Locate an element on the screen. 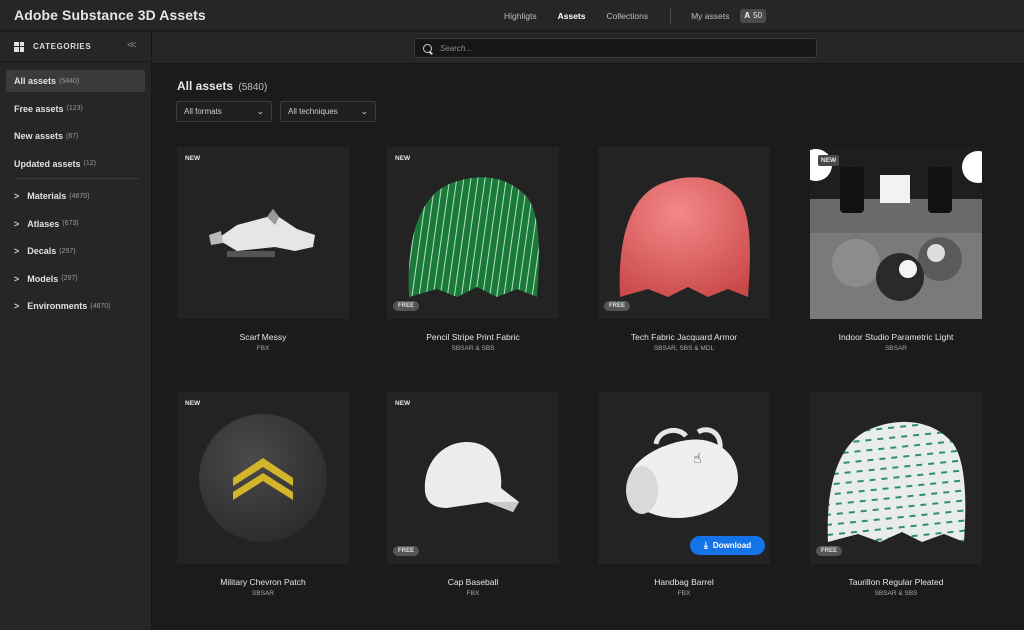 The height and width of the screenshot is (630, 1024). search-bar is located at coordinates (588, 48).